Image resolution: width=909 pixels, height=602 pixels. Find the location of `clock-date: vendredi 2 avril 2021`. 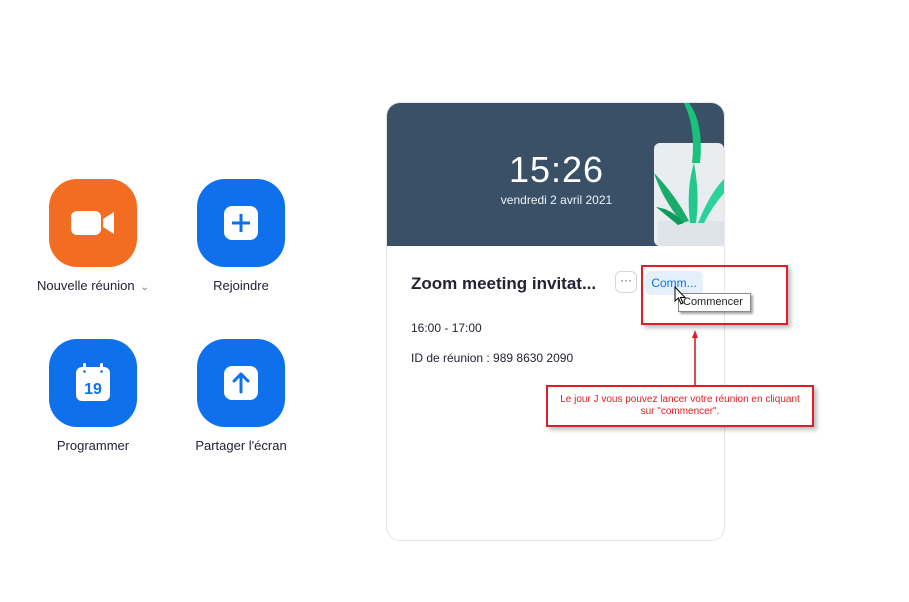

clock-date: vendredi 2 avril 2021 is located at coordinates (556, 200).